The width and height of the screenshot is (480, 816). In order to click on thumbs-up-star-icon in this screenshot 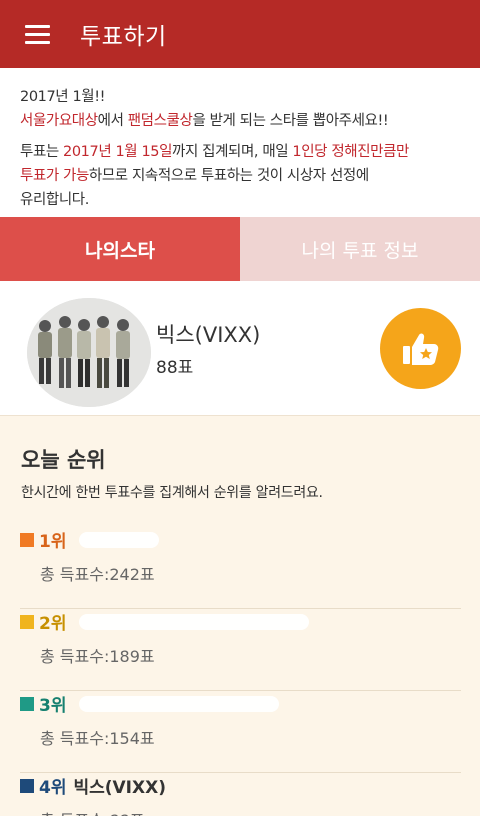, I will do `click(420, 349)`.